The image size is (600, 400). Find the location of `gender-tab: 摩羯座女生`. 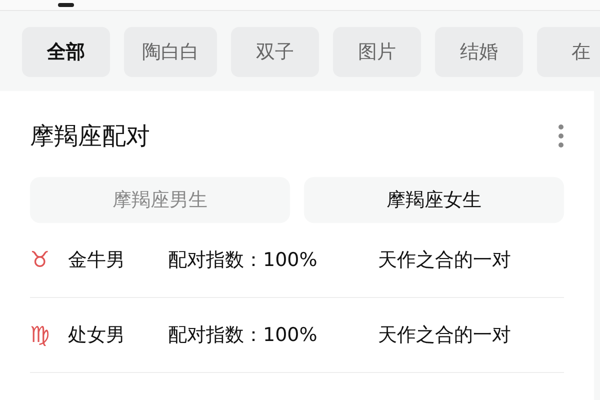

gender-tab: 摩羯座女生 is located at coordinates (434, 200).